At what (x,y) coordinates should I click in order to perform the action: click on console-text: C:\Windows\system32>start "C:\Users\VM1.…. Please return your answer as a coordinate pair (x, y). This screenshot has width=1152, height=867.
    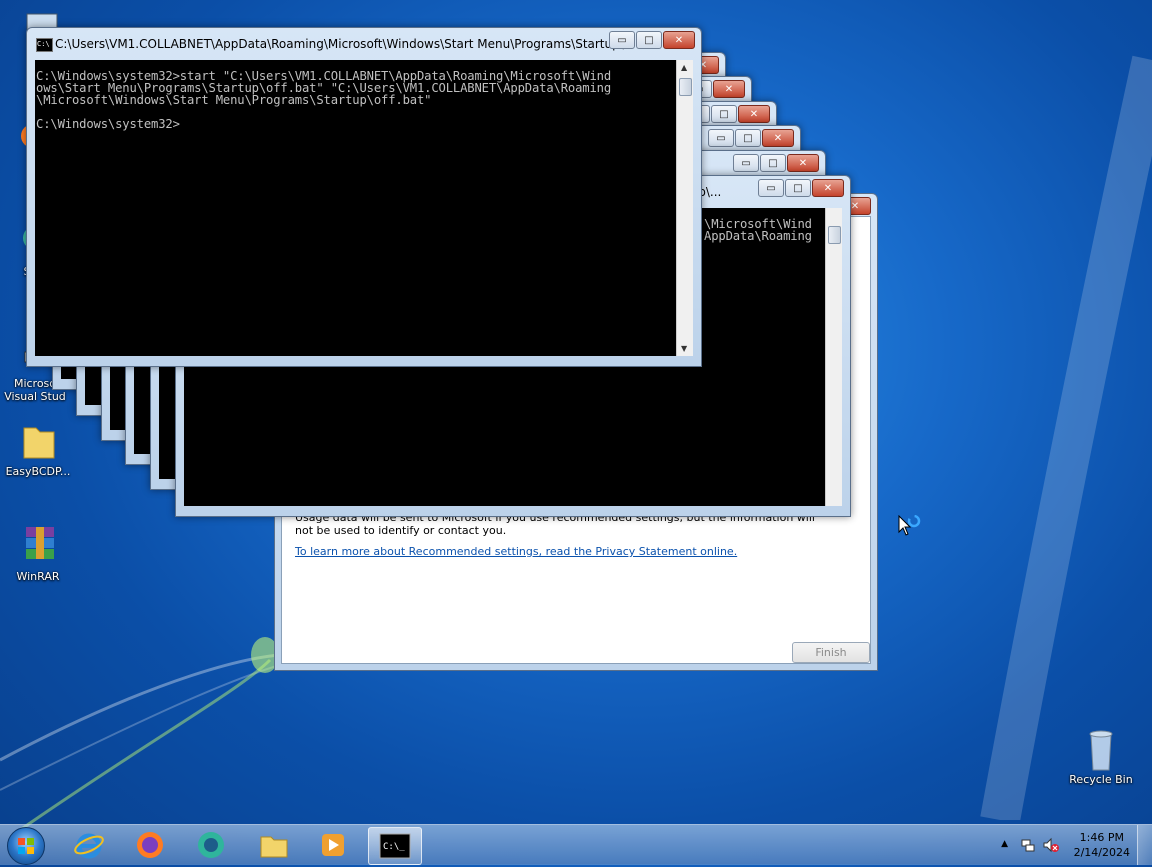
    Looking at the image, I should click on (323, 100).